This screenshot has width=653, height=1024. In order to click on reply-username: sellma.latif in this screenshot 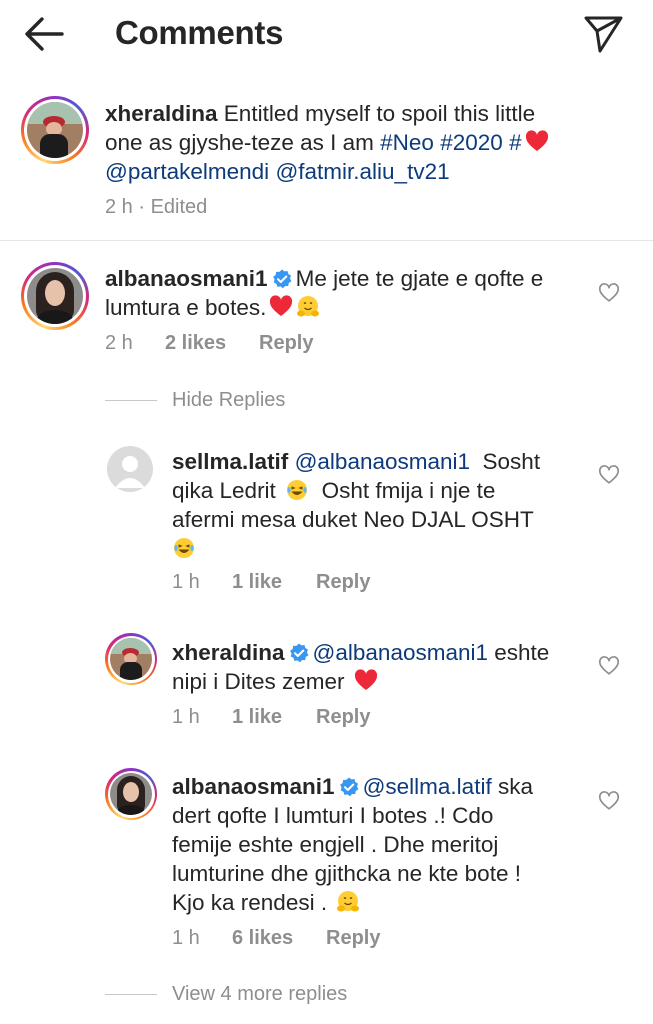, I will do `click(230, 461)`.